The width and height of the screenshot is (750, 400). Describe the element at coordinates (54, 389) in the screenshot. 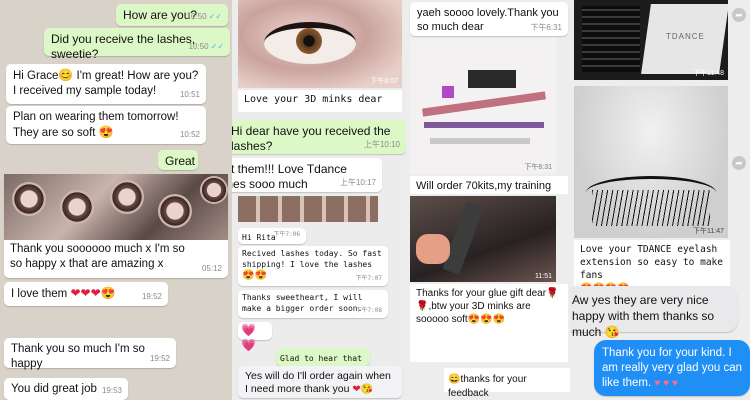

I see `message-text: You did great job` at that location.